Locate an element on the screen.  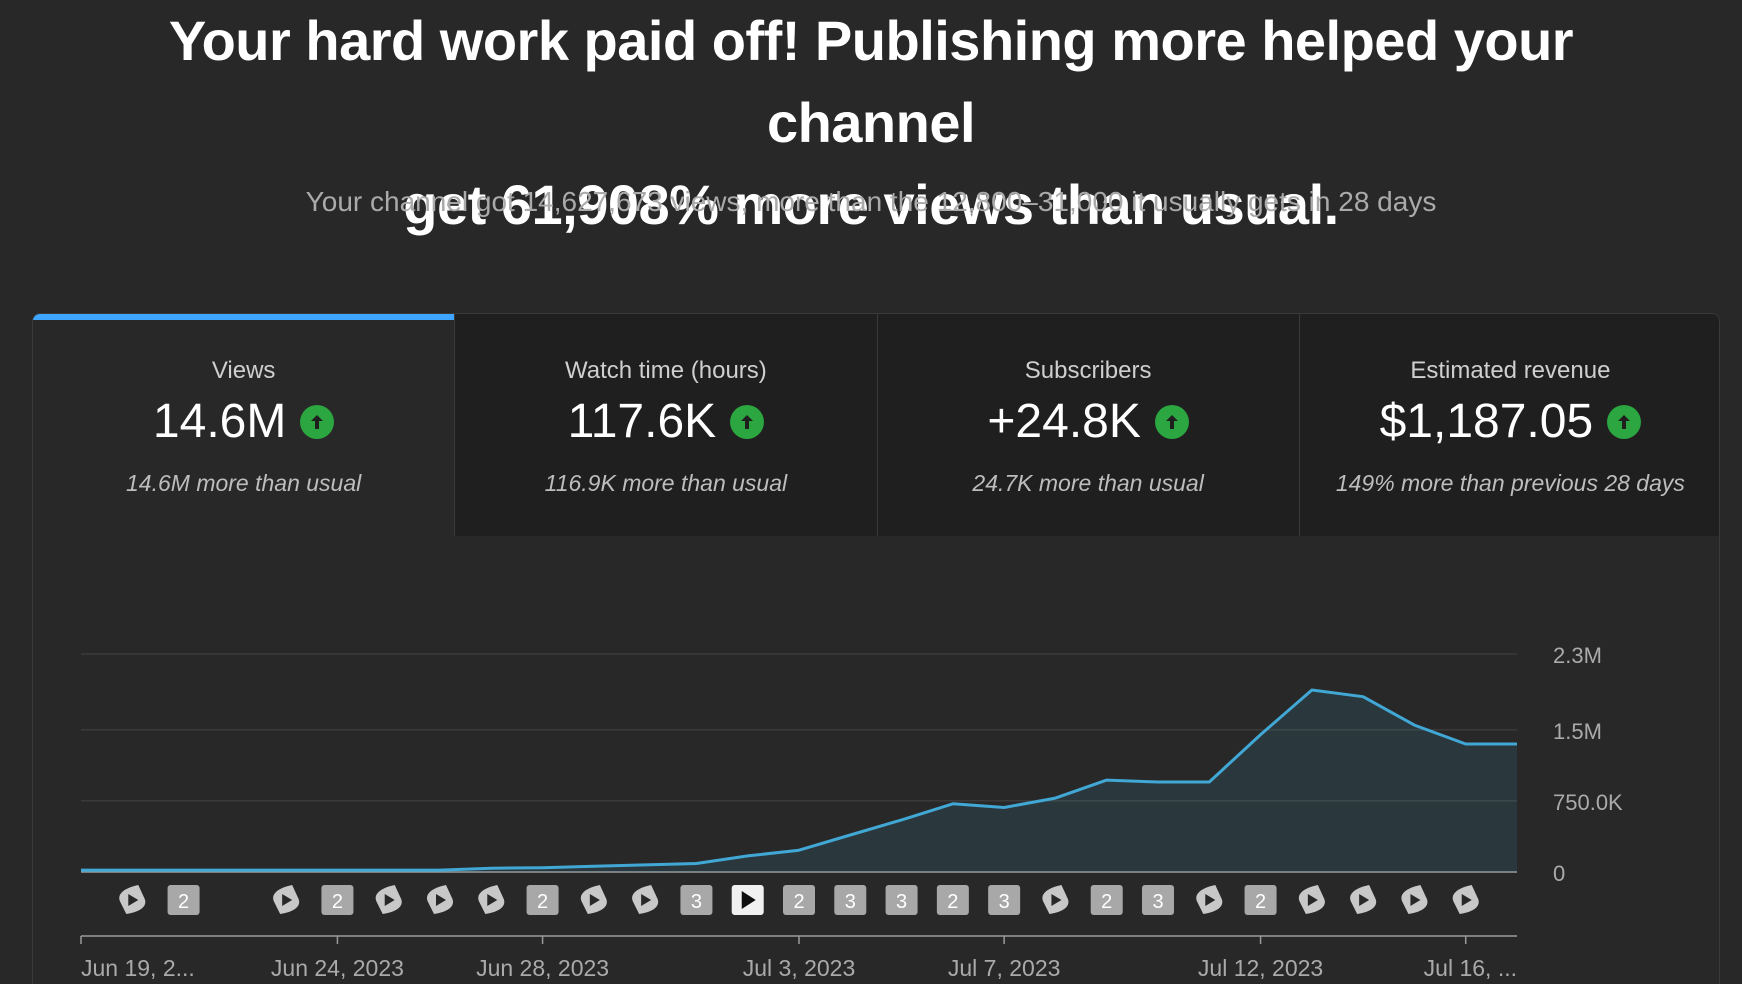
tab-label: Estimated revenue is located at coordinates (1510, 370).